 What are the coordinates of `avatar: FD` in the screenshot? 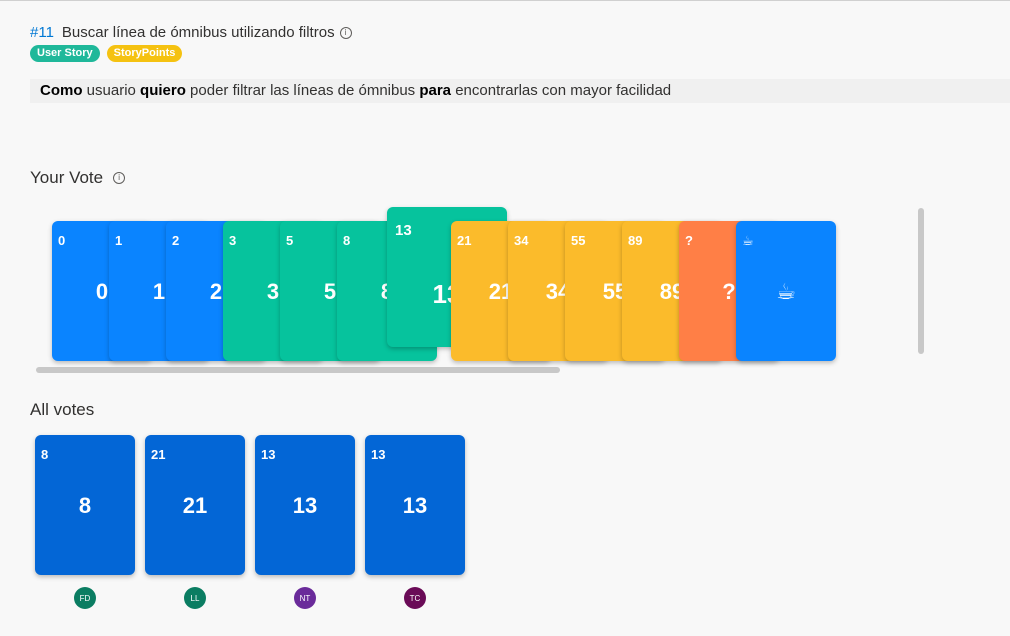 It's located at (85, 598).